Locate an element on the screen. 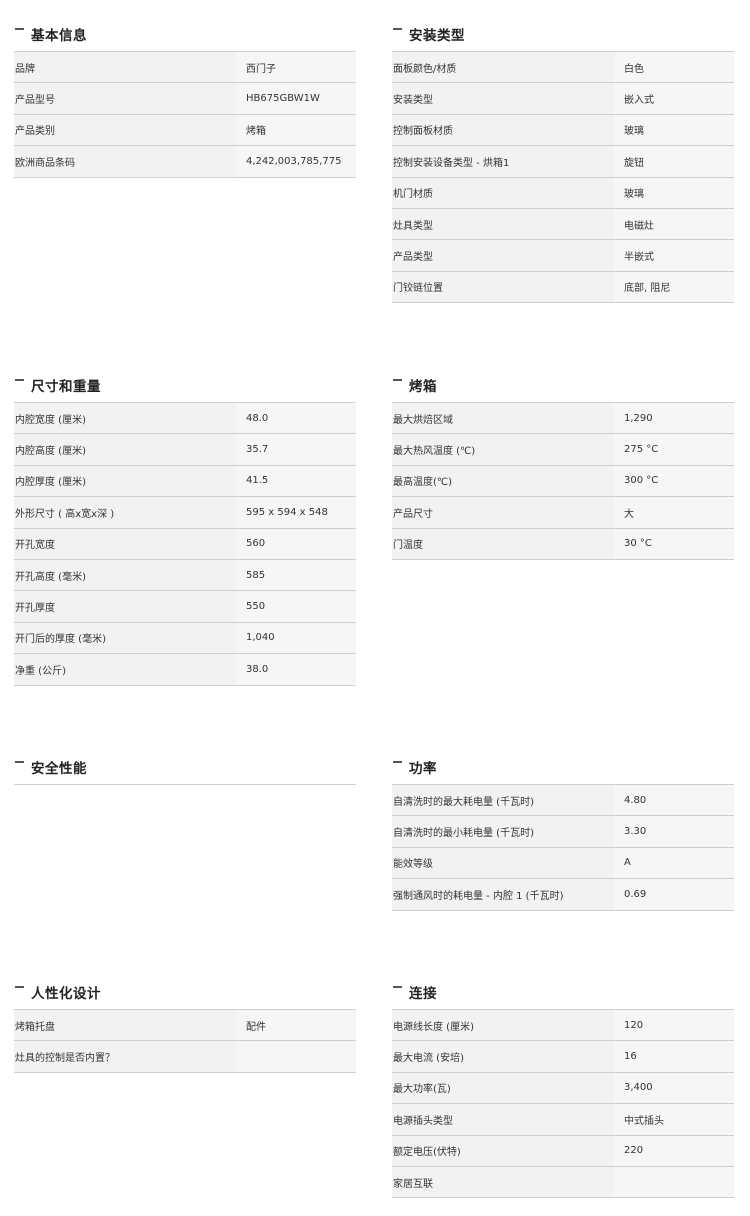 The height and width of the screenshot is (1216, 750). spec-label-text: 最大烘焙区域 is located at coordinates (423, 420).